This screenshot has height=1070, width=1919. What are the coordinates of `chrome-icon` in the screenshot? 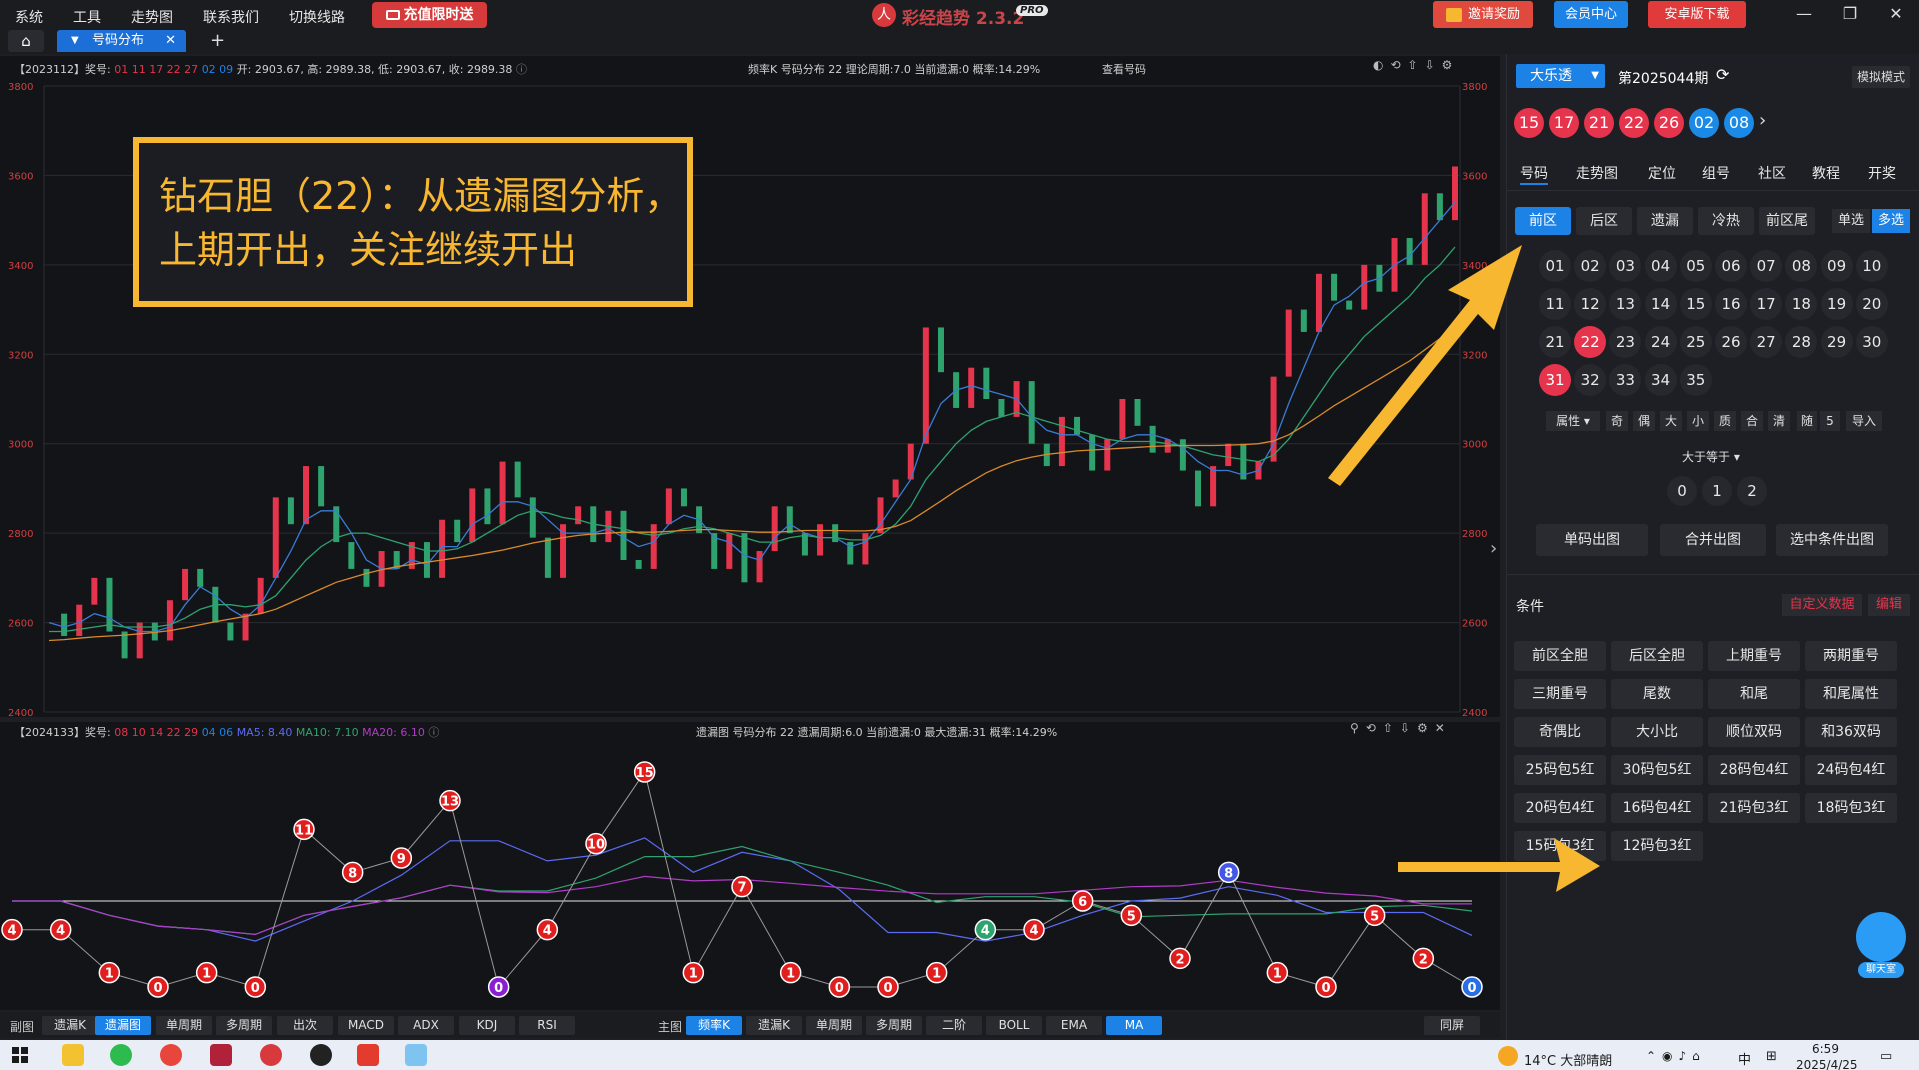 It's located at (171, 1055).